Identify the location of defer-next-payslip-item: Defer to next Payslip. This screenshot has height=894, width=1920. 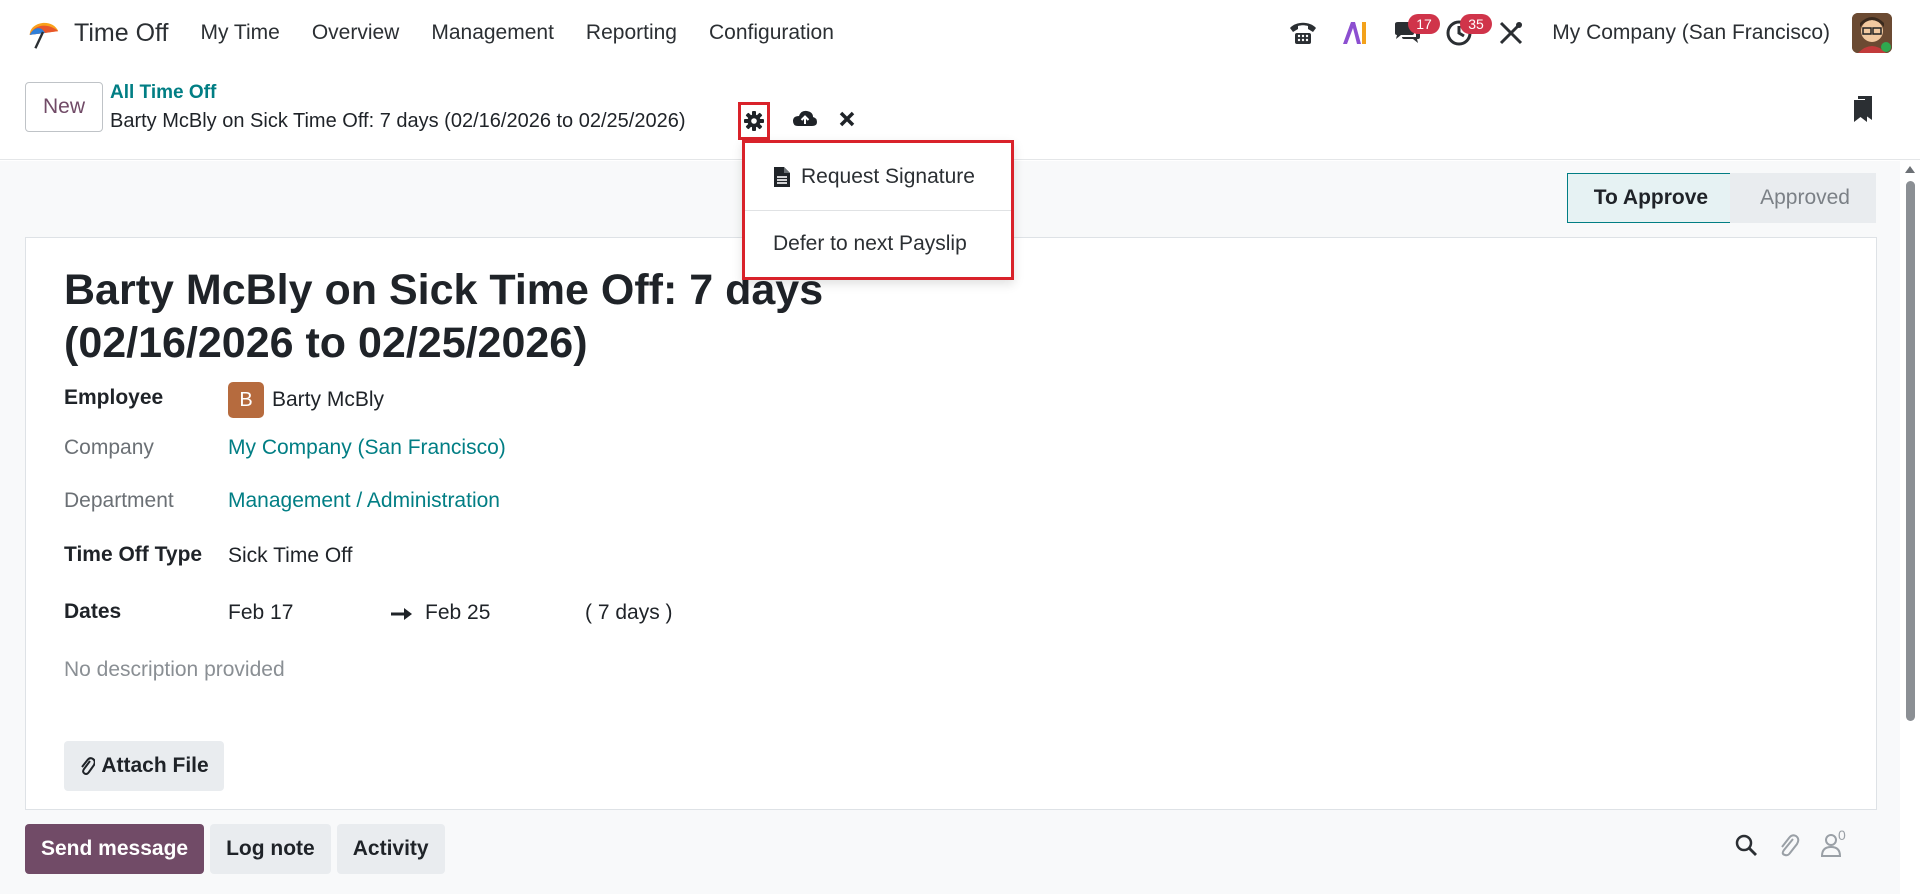
(878, 243).